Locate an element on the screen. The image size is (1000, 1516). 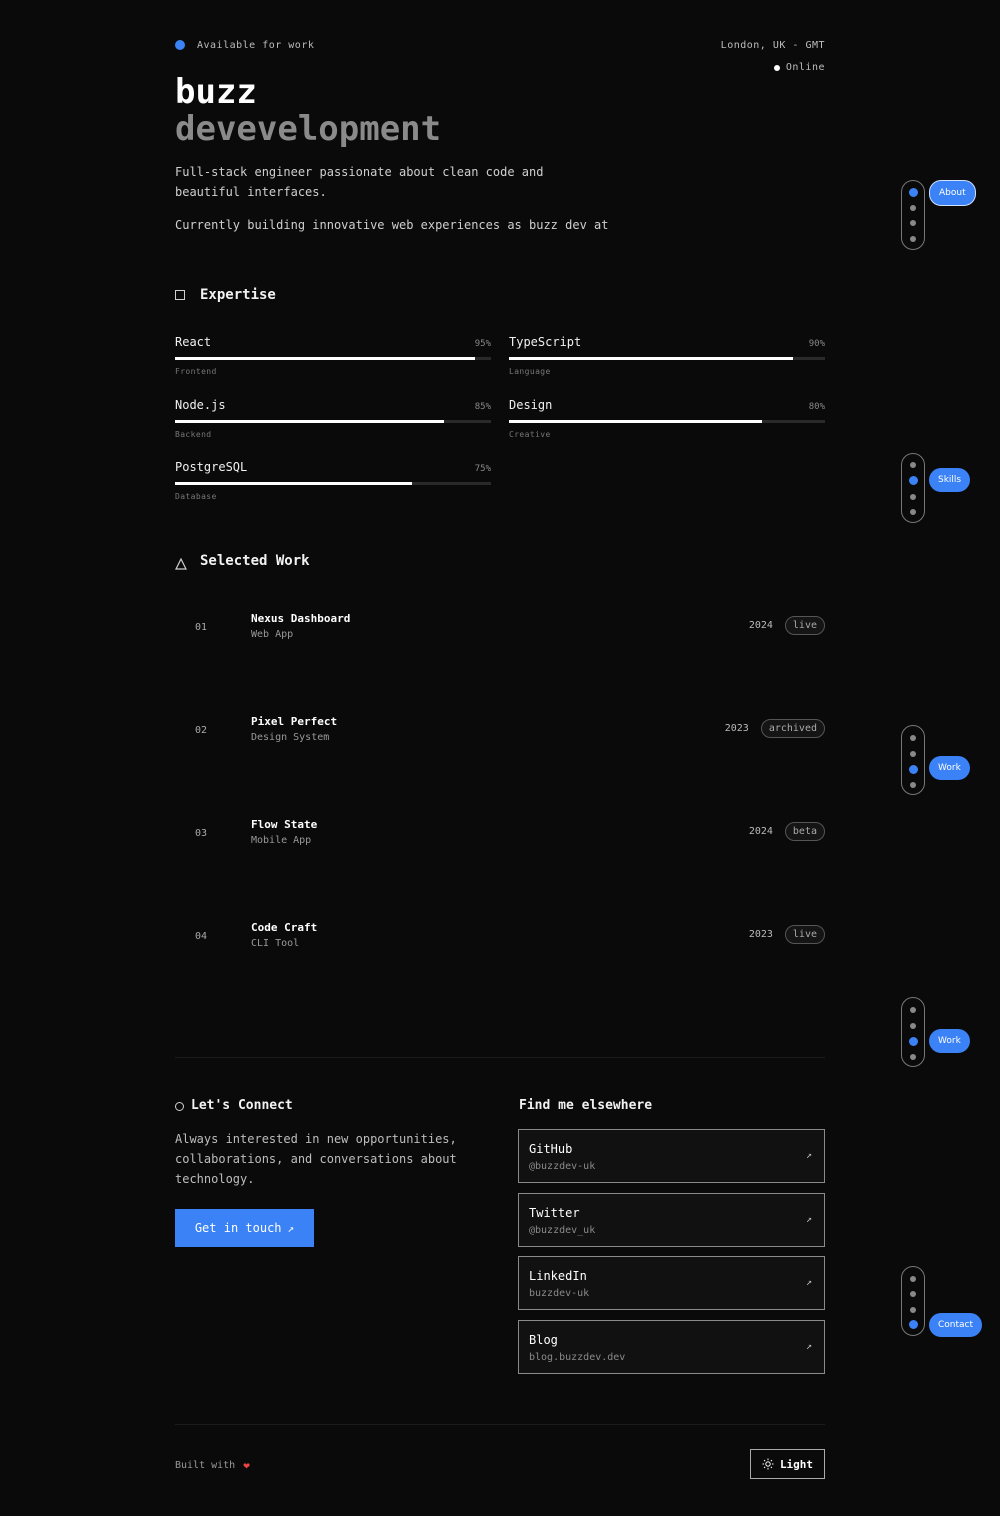
project-name: Flow State is located at coordinates (284, 824).